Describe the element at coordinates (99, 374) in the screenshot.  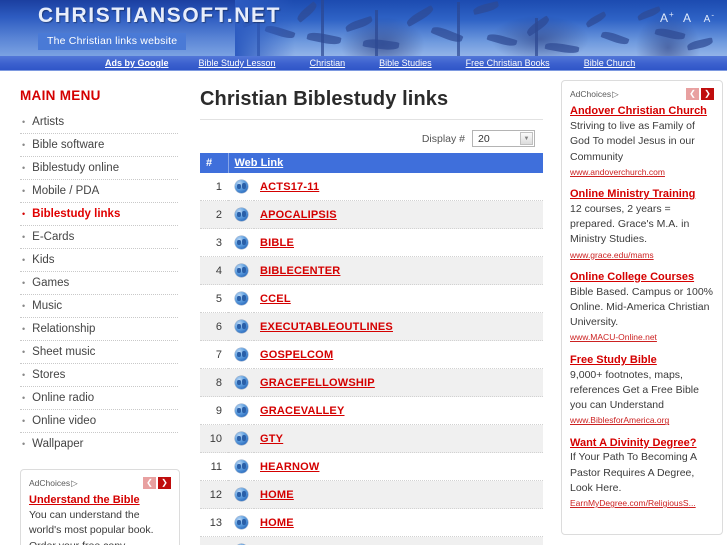
I see `sidebar-item-stores: • Stores` at that location.